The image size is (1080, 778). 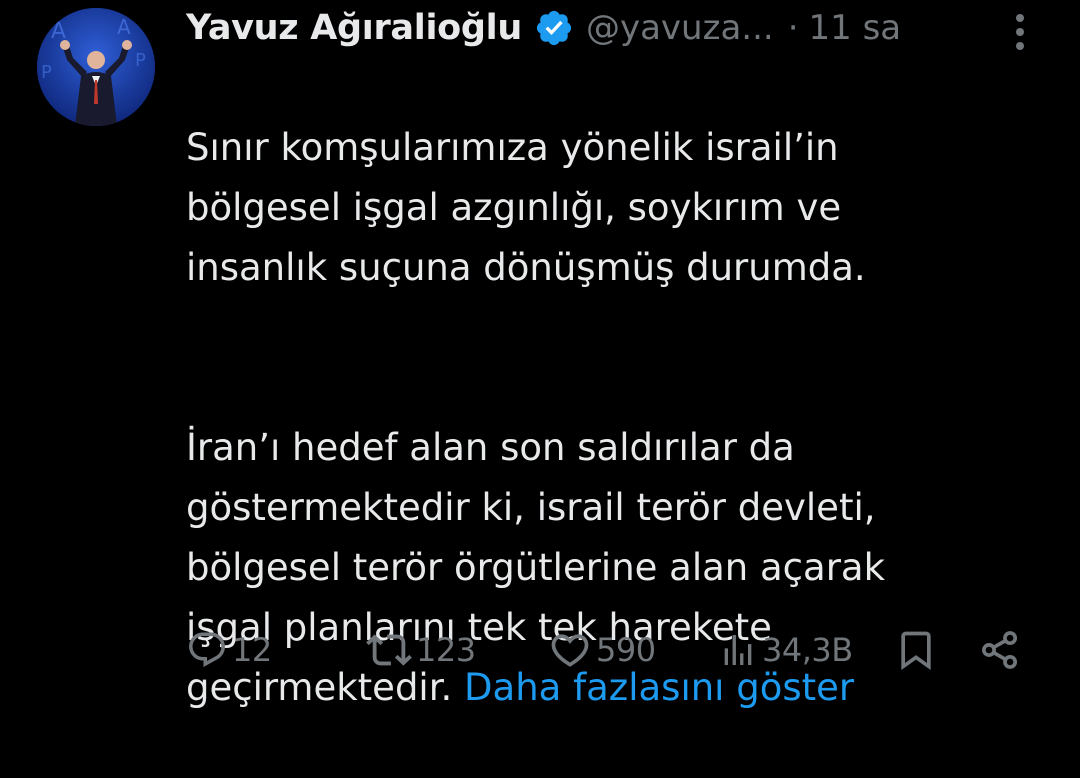 I want to click on reply-icon, so click(x=207, y=650).